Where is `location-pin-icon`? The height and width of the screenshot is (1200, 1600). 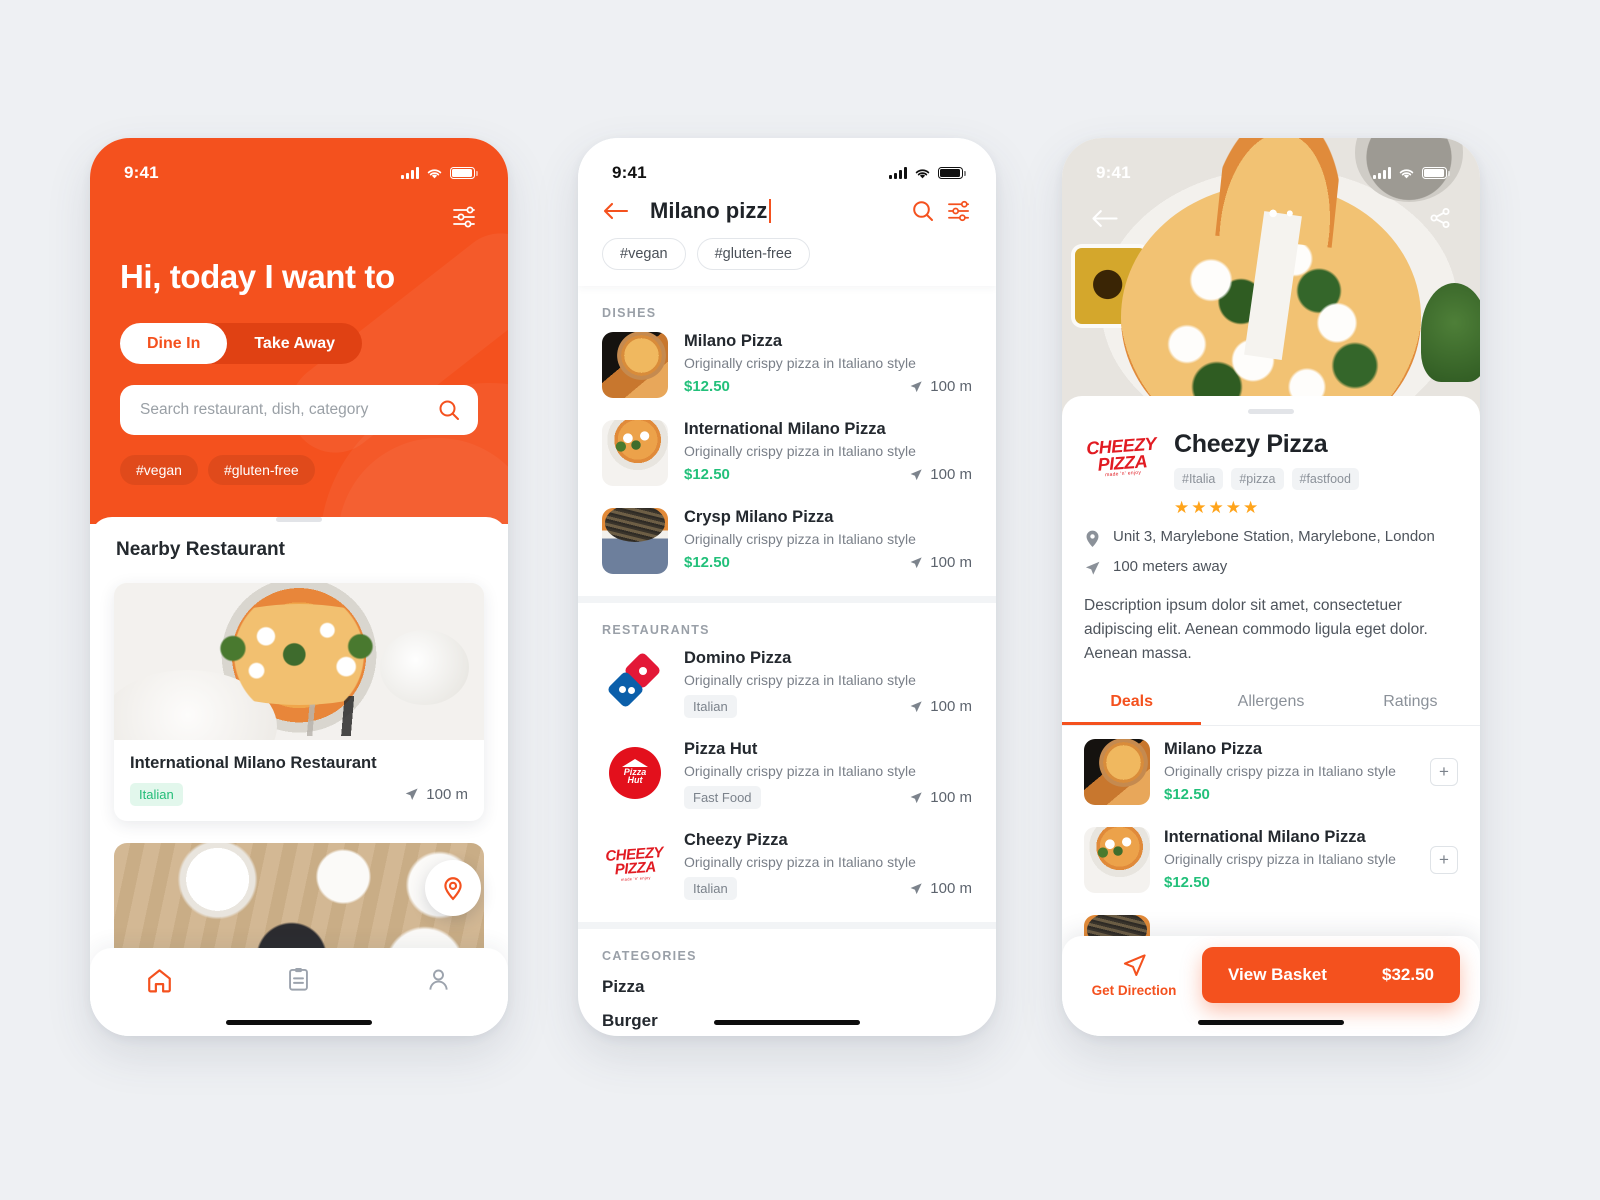
location-pin-icon is located at coordinates (1092, 538).